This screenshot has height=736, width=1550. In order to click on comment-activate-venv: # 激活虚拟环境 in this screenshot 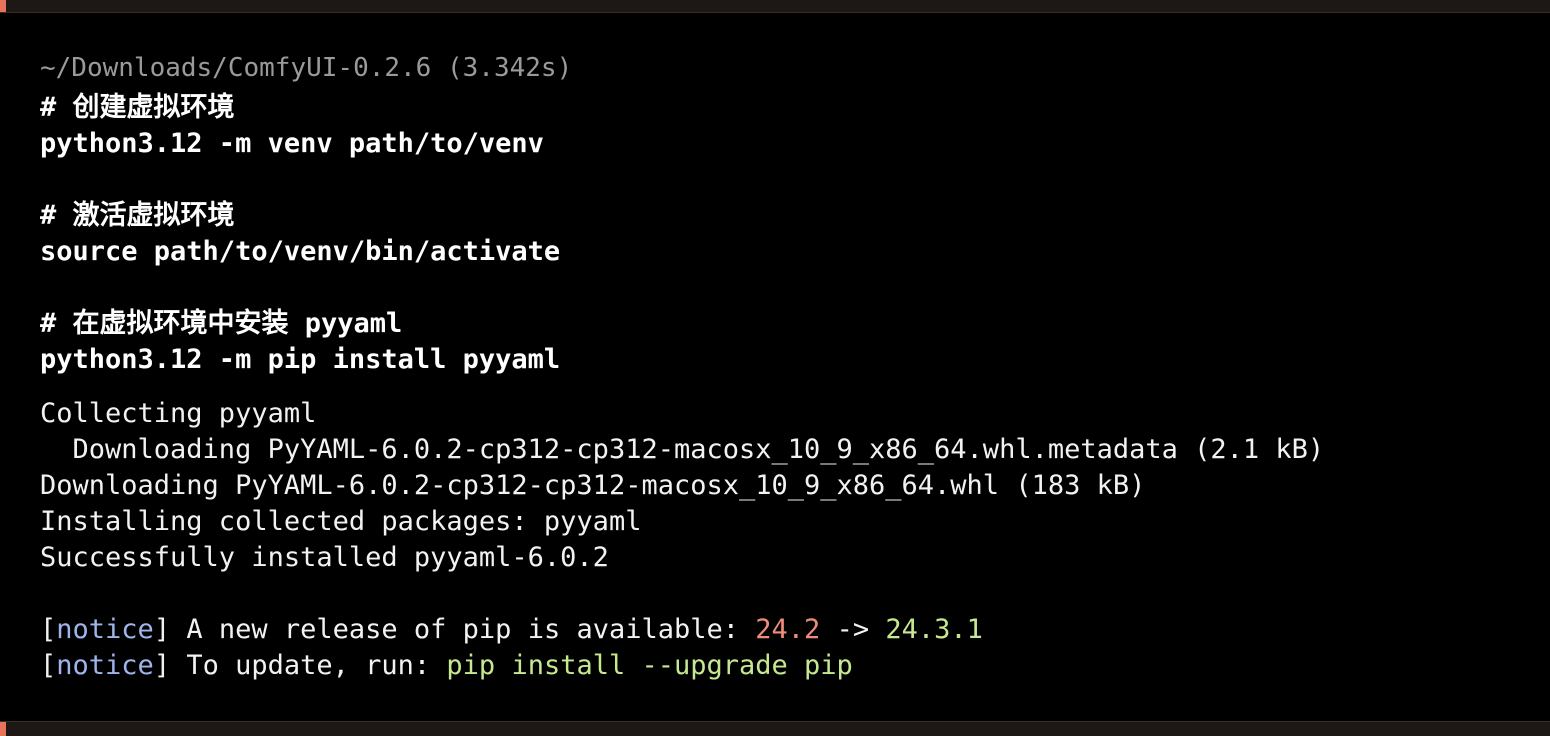, I will do `click(137, 215)`.